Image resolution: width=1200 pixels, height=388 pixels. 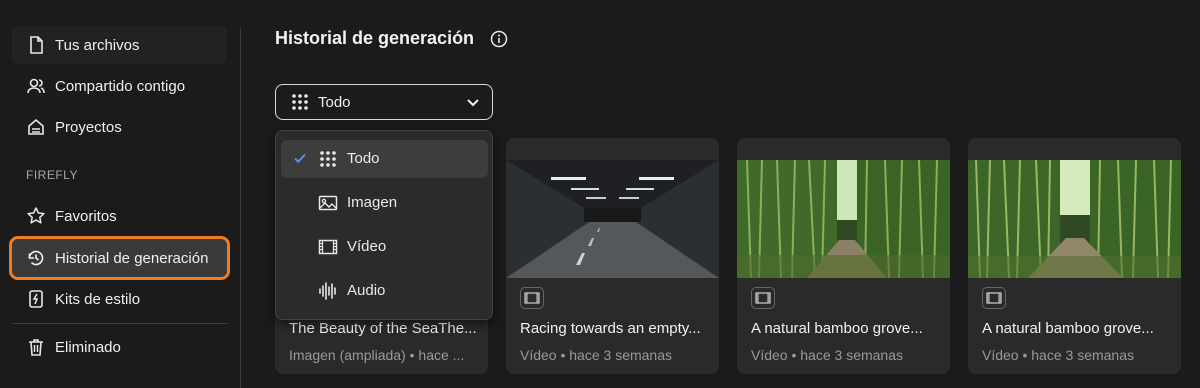 I want to click on info-icon, so click(x=499, y=39).